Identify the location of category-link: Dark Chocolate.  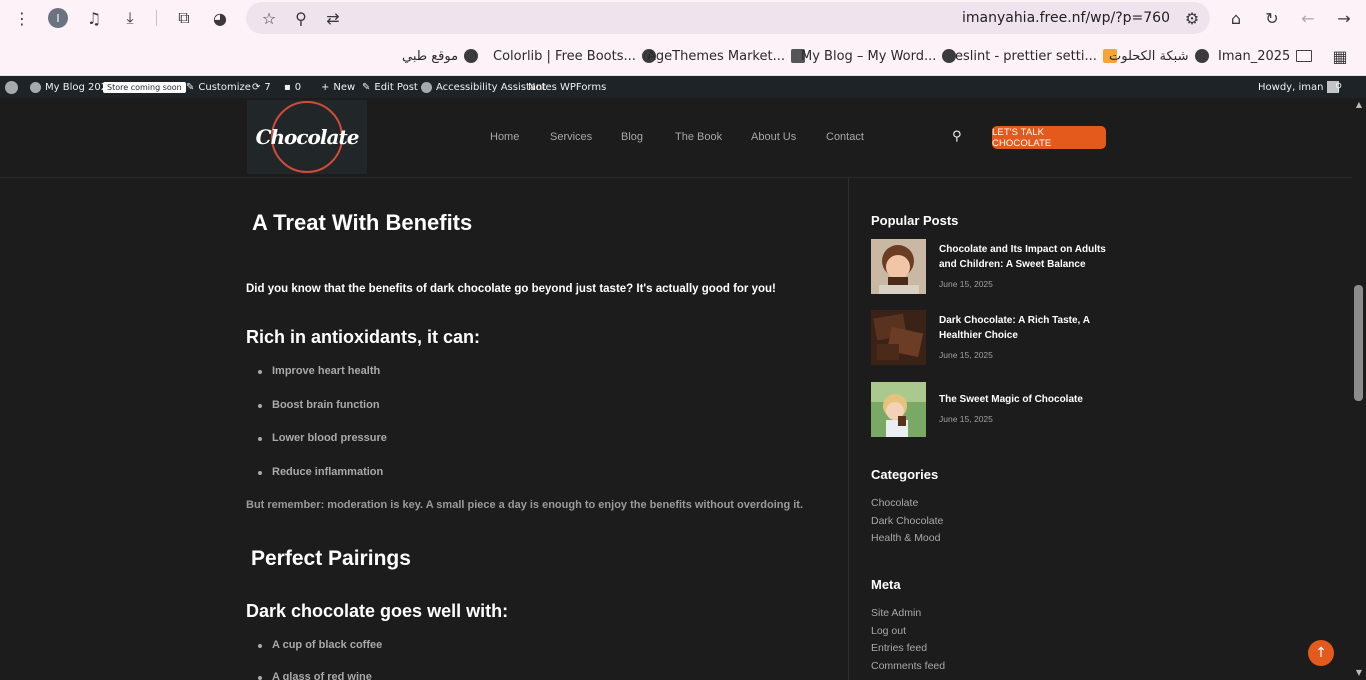
(907, 521).